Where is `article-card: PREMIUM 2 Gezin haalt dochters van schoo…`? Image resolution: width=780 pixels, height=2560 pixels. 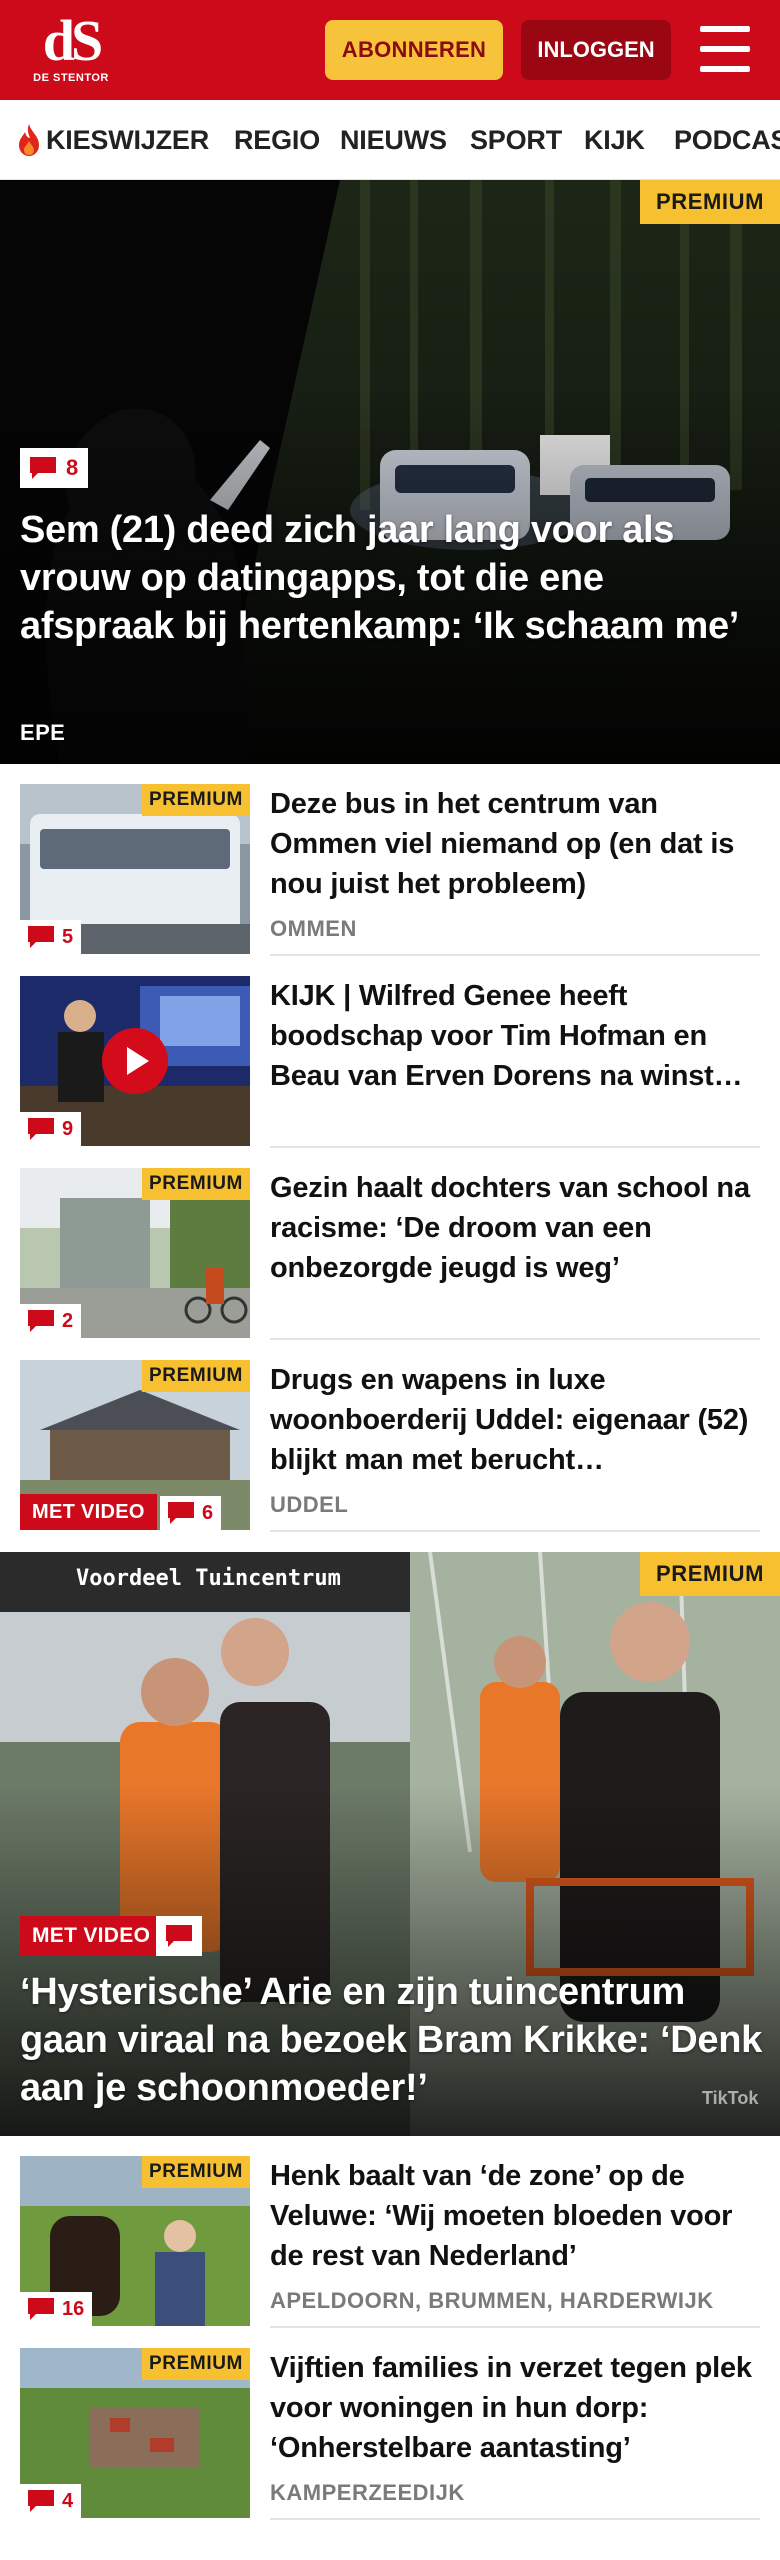
article-card: PREMIUM 2 Gezin haalt dochters van schoo… is located at coordinates (390, 1253).